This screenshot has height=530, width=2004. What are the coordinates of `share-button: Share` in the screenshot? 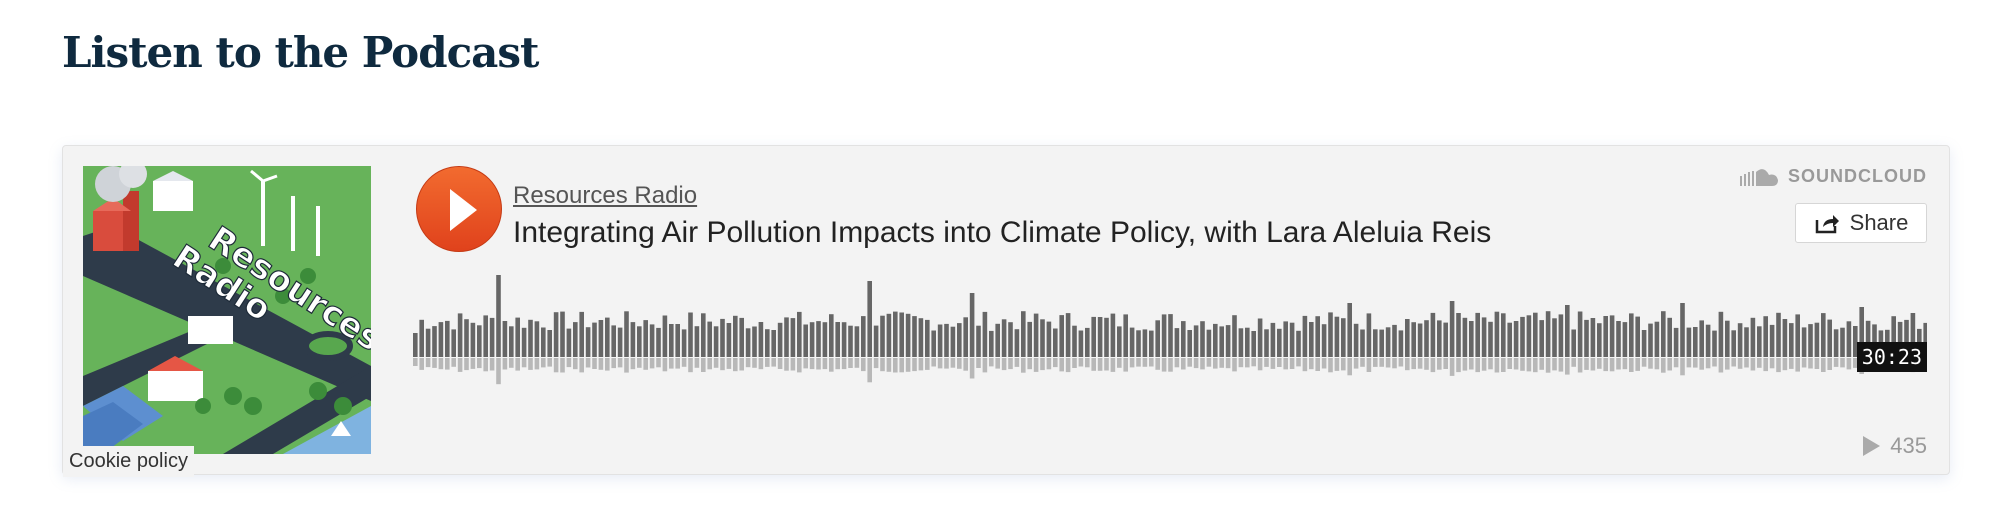 It's located at (1861, 223).